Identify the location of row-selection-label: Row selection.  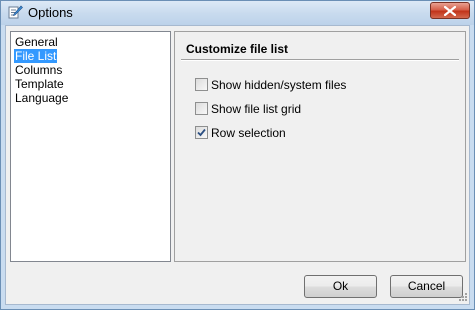
(248, 133).